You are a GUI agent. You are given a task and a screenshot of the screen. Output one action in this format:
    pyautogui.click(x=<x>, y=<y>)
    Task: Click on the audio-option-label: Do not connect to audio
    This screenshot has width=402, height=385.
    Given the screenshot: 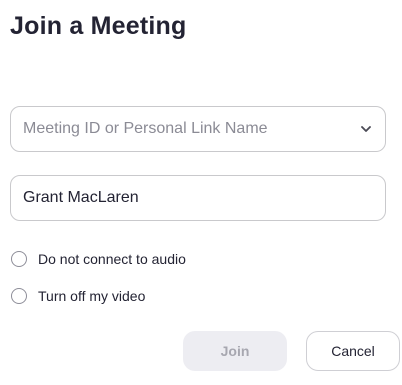 What is the action you would take?
    pyautogui.click(x=112, y=259)
    